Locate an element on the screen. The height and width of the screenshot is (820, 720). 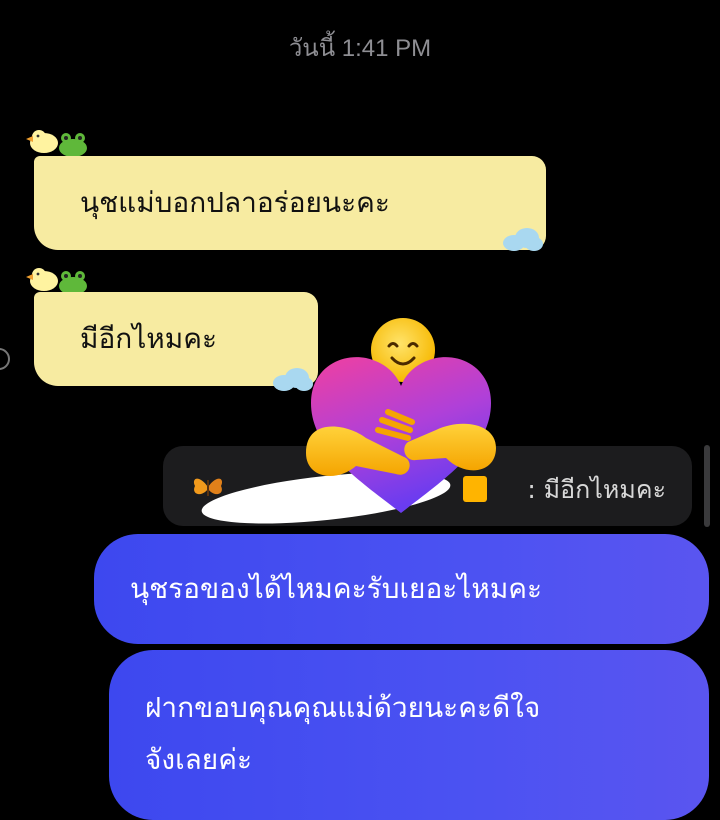
cloud-icon is located at coordinates (523, 239).